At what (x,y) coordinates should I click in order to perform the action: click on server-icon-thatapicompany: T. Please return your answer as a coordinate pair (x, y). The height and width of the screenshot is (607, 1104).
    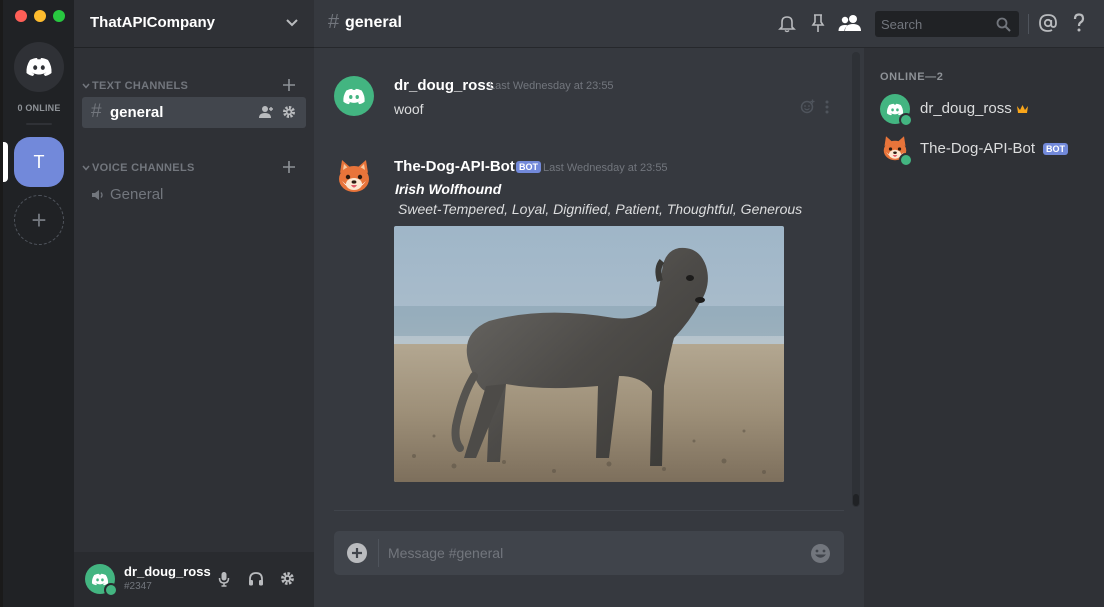
    Looking at the image, I should click on (39, 162).